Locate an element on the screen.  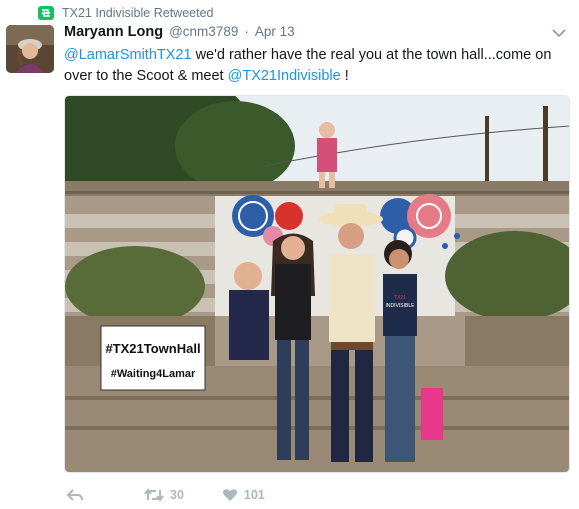
sign-line-2: #Waiting4Lamar is located at coordinates (153, 374).